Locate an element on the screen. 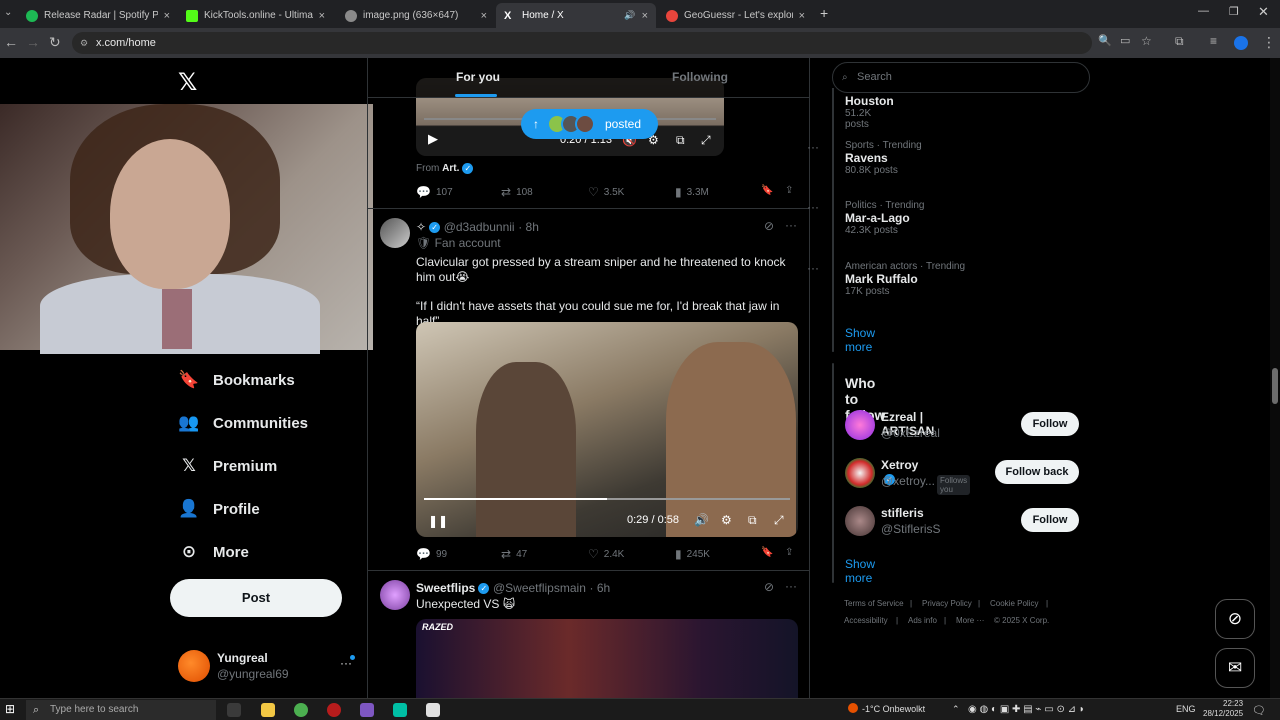 Image resolution: width=1280 pixels, height=720 pixels. url-field: ⚙ x.com/home is located at coordinates (582, 43).